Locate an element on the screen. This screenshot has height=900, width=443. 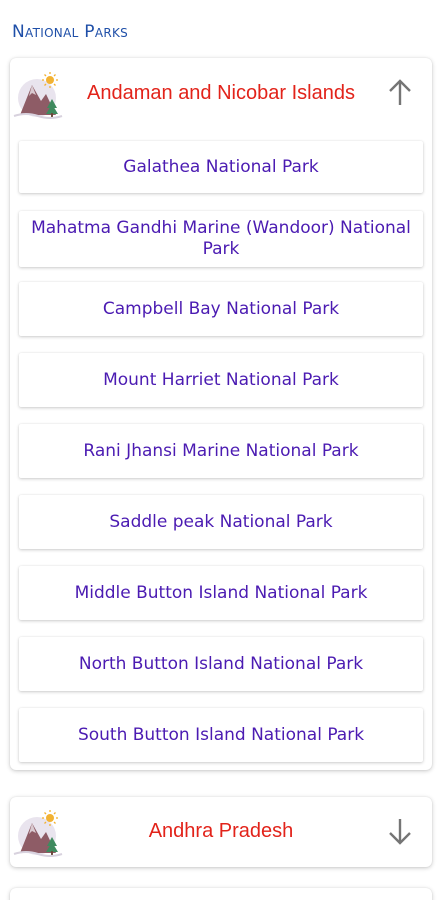
arrow-up-icon is located at coordinates (400, 93).